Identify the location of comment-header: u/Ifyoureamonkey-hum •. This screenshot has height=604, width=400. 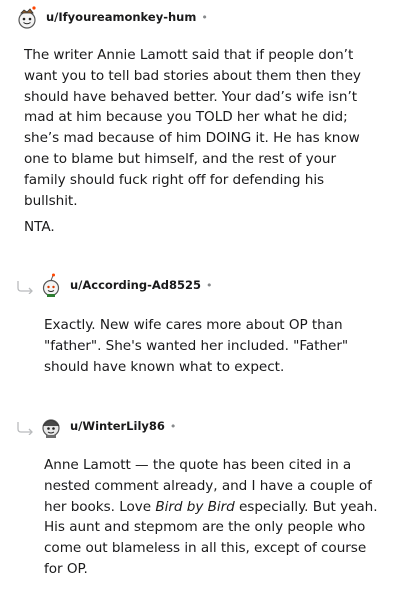
(111, 17).